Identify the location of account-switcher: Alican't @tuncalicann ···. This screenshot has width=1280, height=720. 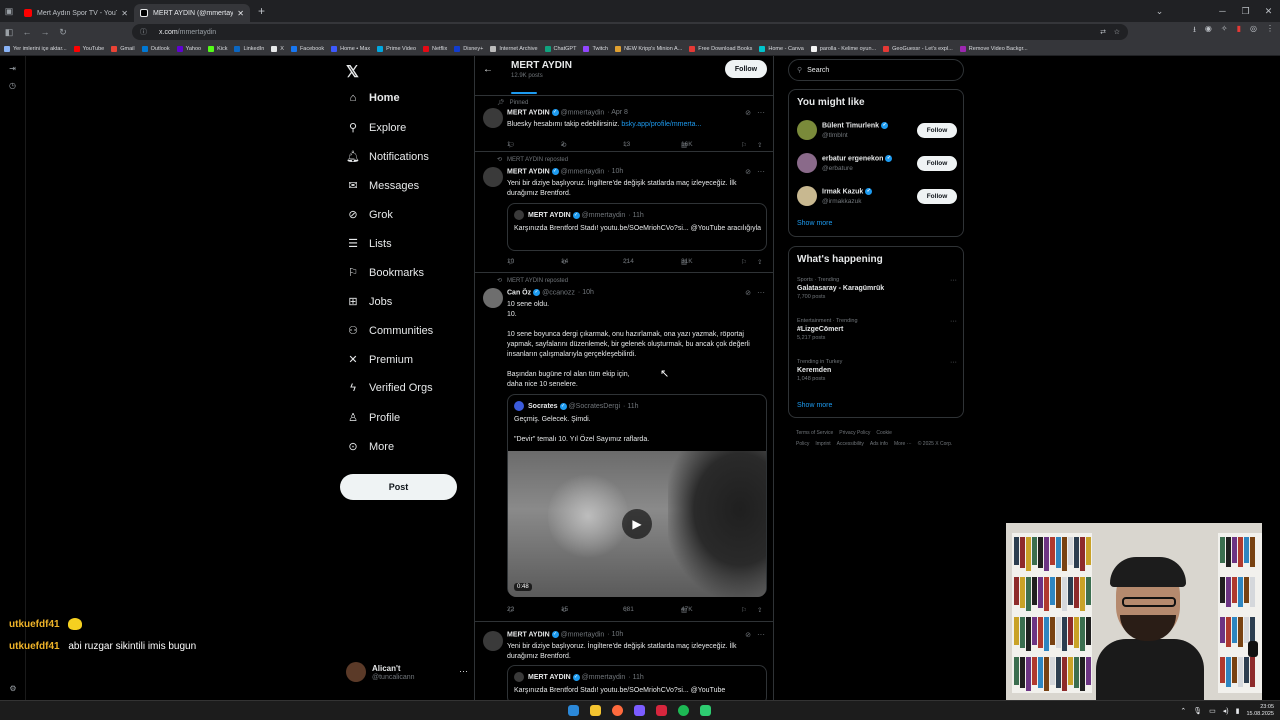
(407, 672).